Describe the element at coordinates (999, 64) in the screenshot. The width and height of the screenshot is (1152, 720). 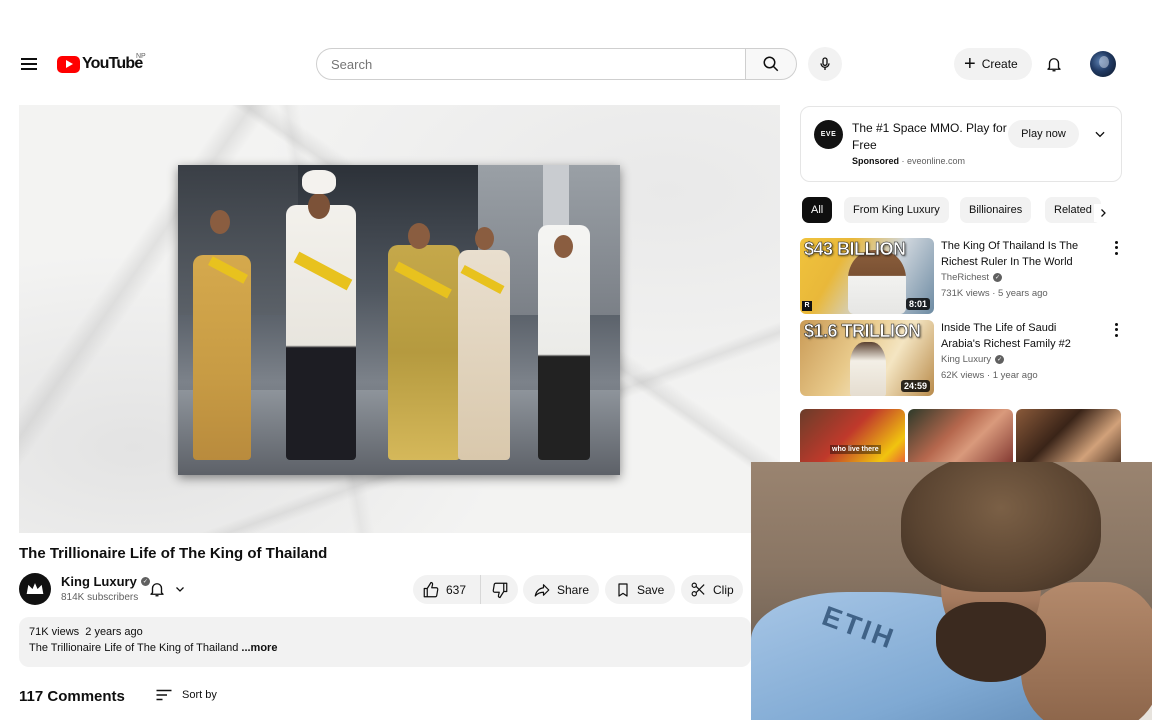
I see `create-label: Create` at that location.